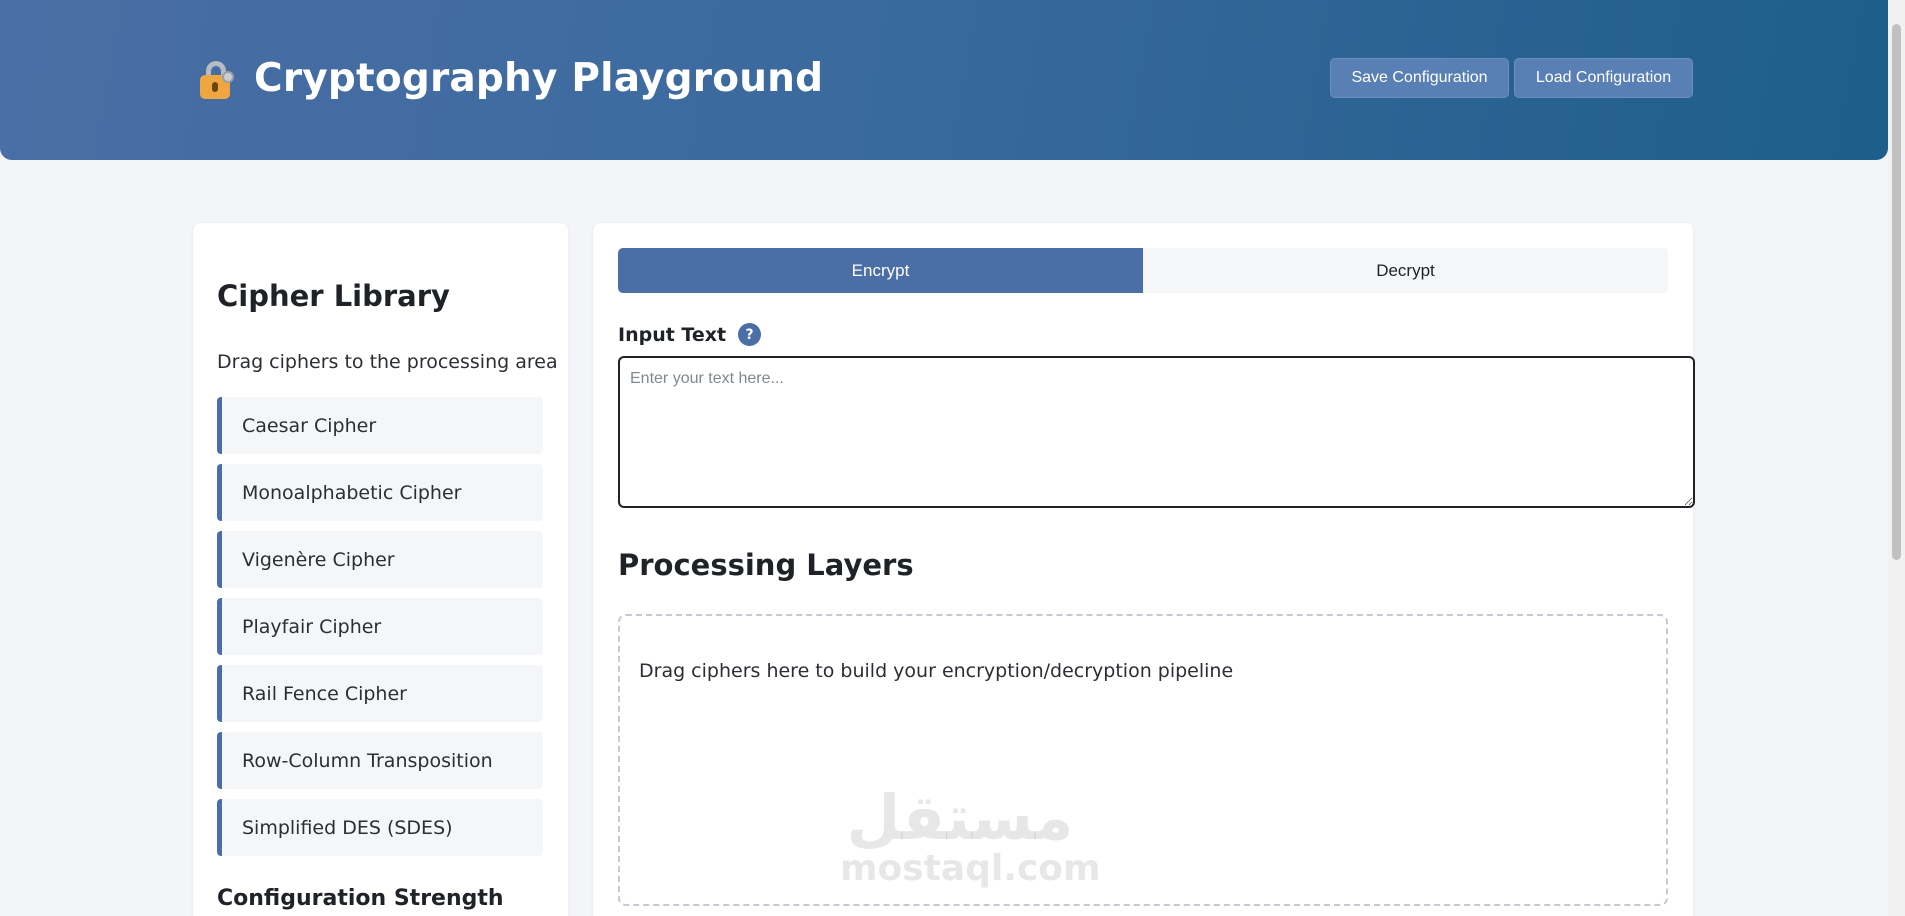 The width and height of the screenshot is (1905, 916). What do you see at coordinates (970, 868) in the screenshot?
I see `watermark-latin: mostaql.com` at bounding box center [970, 868].